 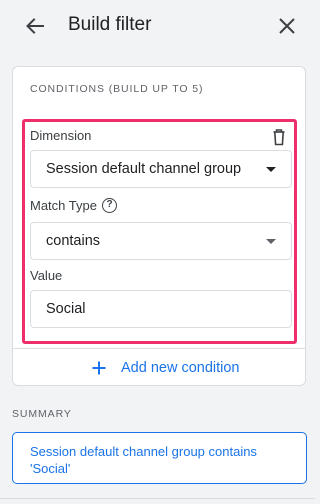 I want to click on plus-icon, so click(x=99, y=368).